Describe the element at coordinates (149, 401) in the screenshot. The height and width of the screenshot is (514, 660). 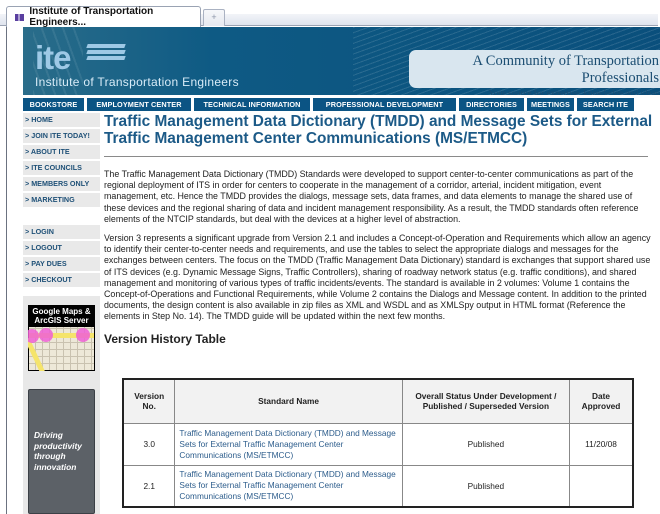
I see `col-header-version: Version No.` at that location.